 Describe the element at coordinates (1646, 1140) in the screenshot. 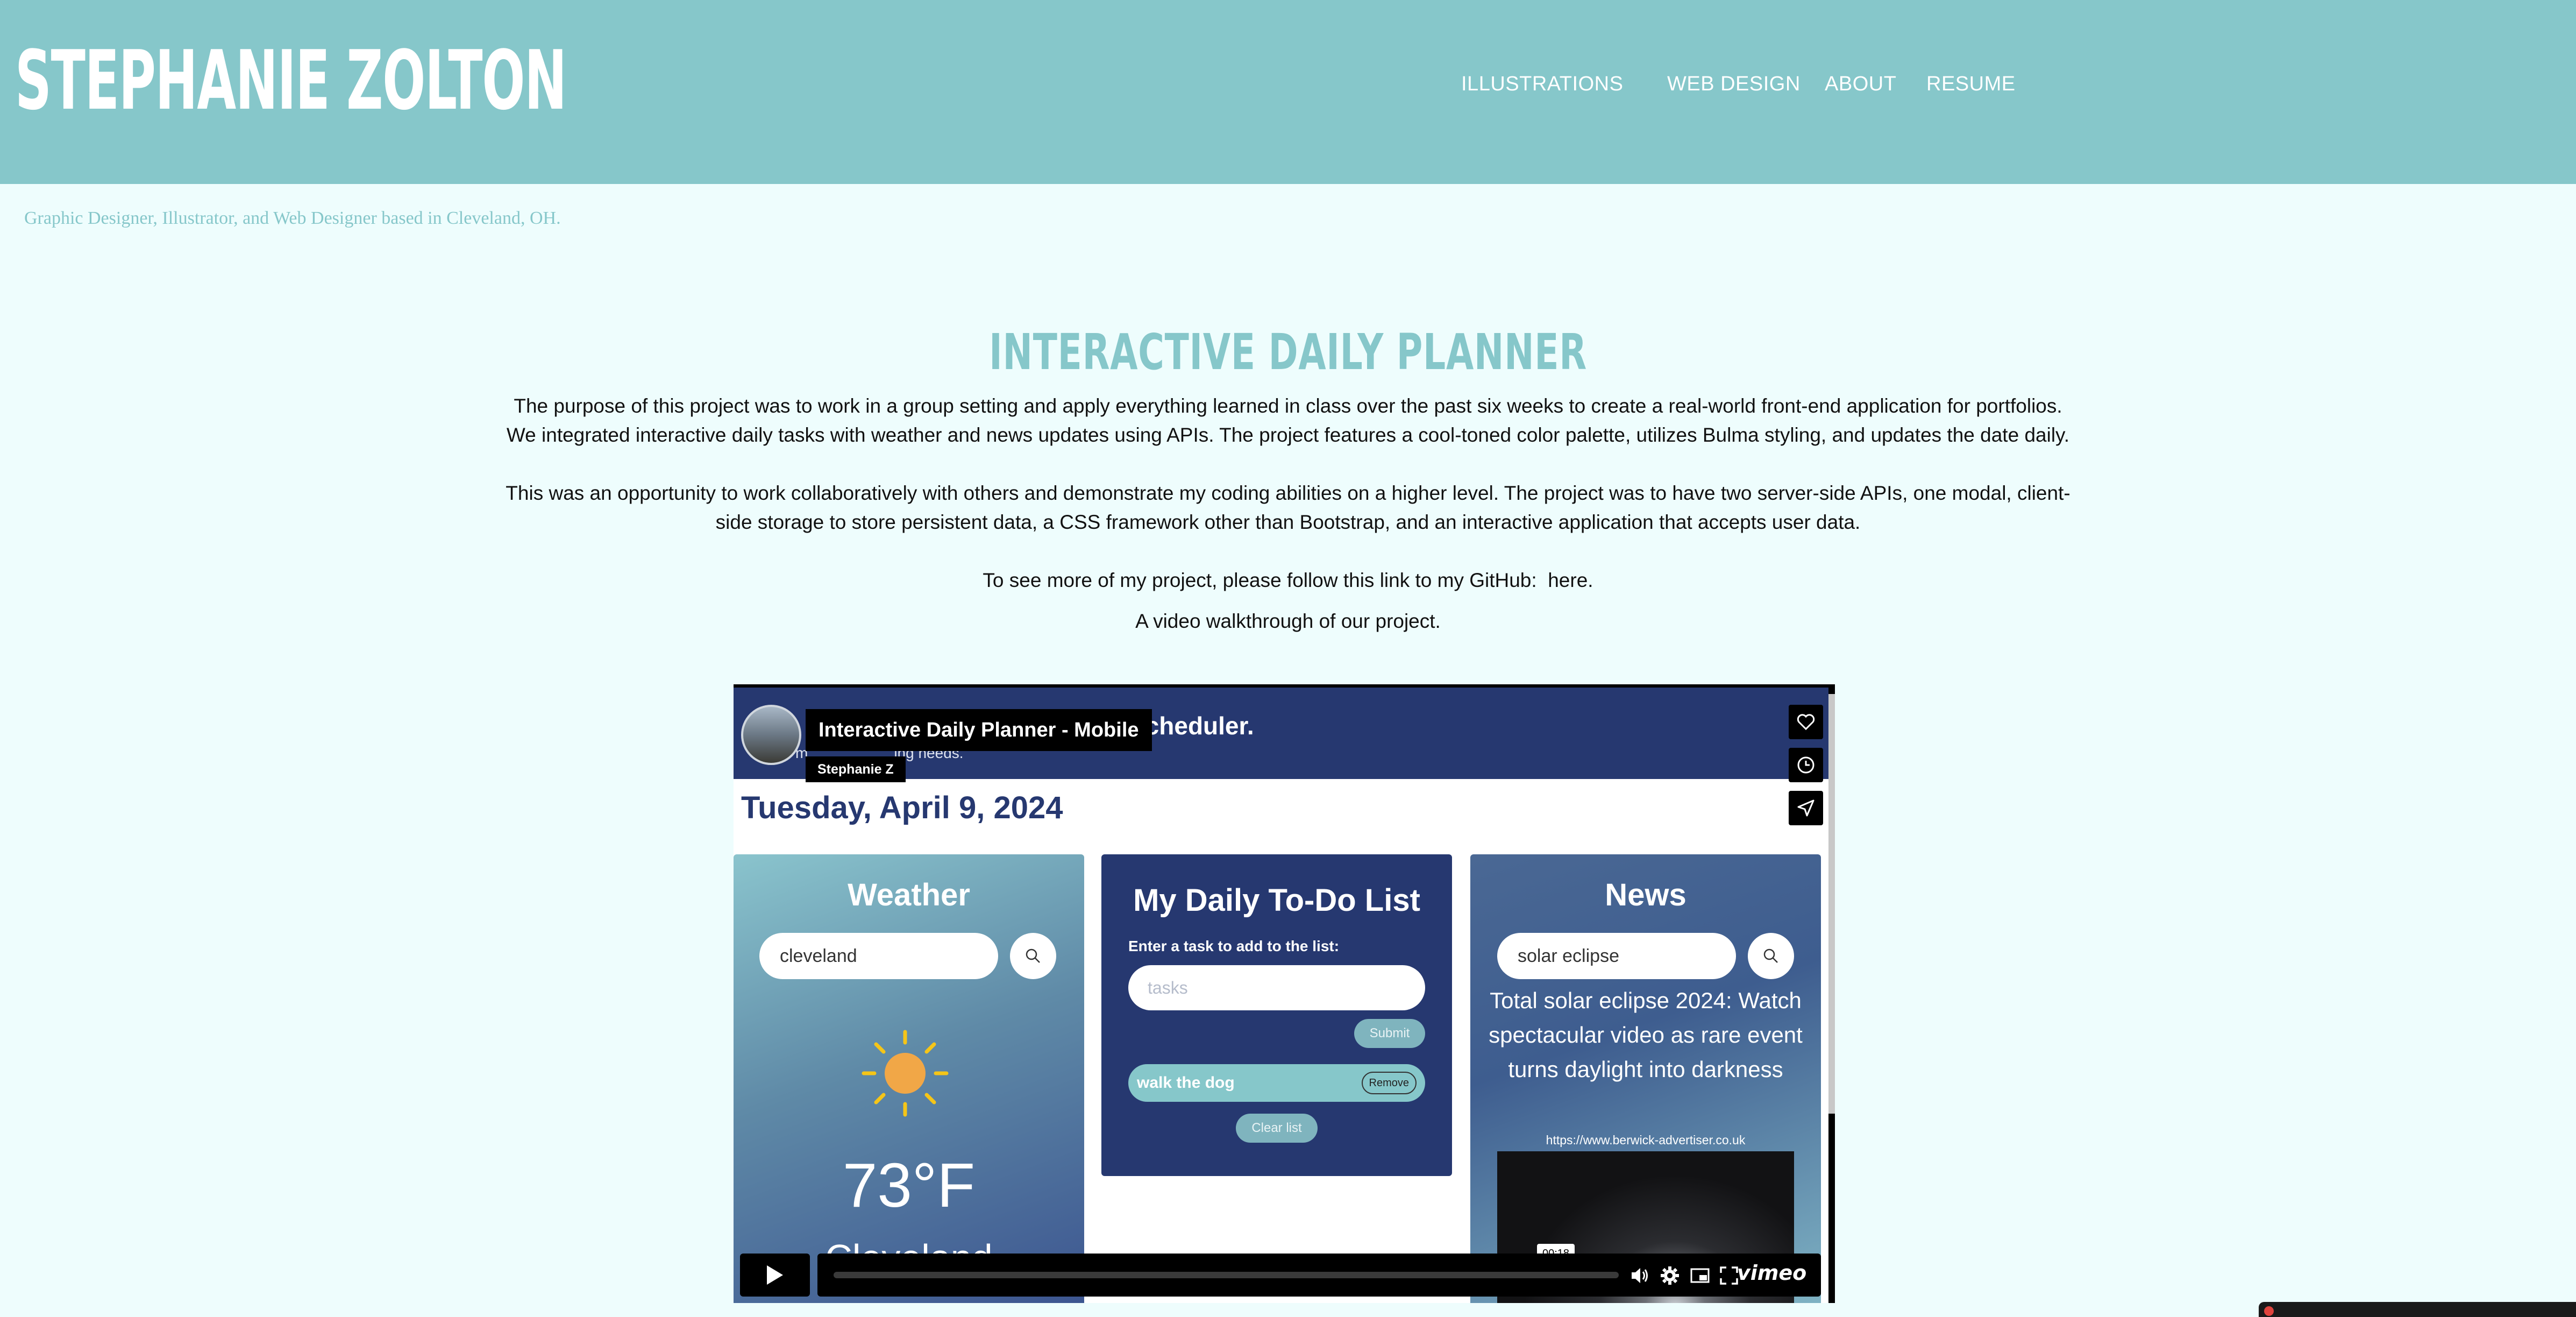

I see `news-source-link: https://www.berwick-advertiser.co.uk` at that location.